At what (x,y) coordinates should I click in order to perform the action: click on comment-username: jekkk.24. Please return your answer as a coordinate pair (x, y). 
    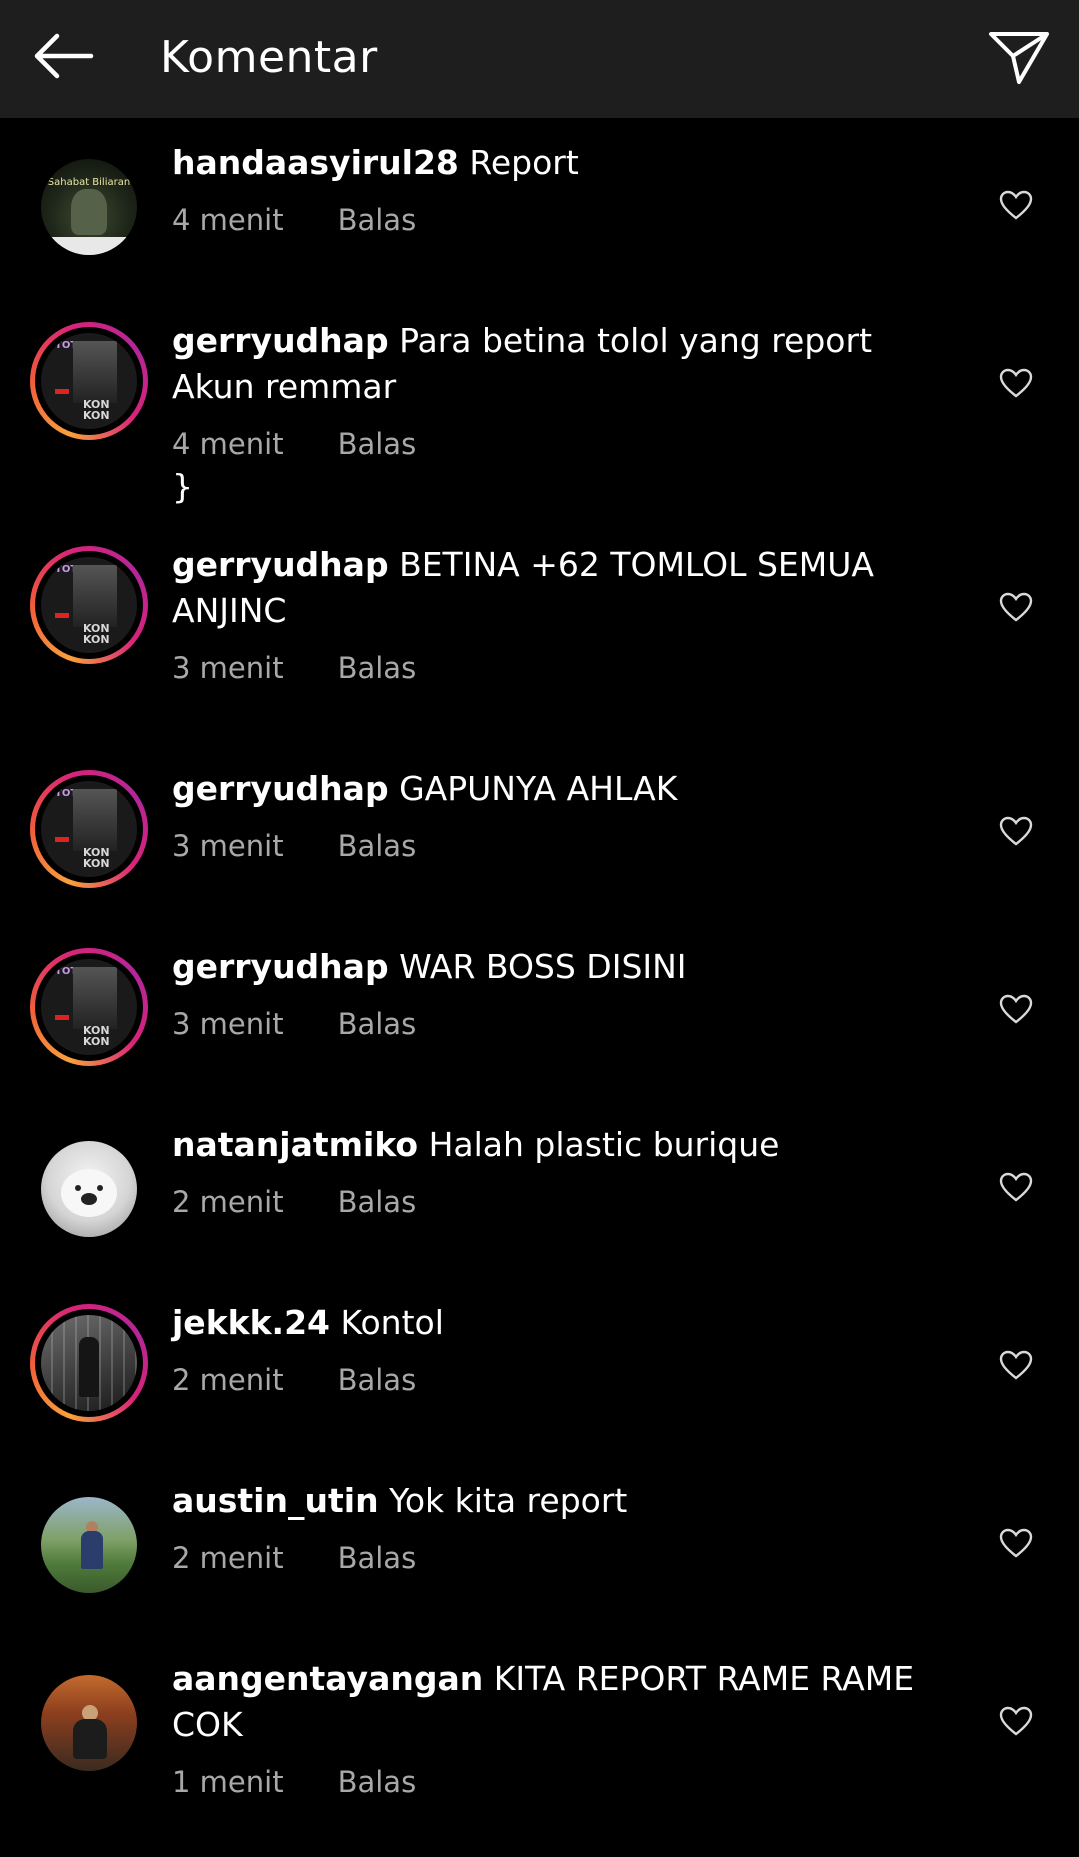
    Looking at the image, I should click on (251, 1322).